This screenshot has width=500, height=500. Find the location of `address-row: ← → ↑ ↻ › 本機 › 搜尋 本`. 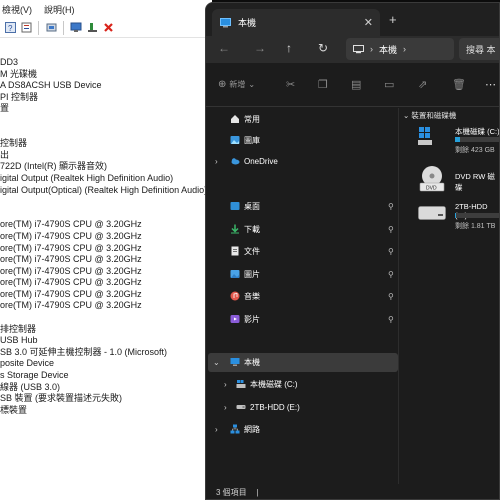

address-row: ← → ↑ ↻ › 本機 › 搜尋 本 is located at coordinates (352, 49).